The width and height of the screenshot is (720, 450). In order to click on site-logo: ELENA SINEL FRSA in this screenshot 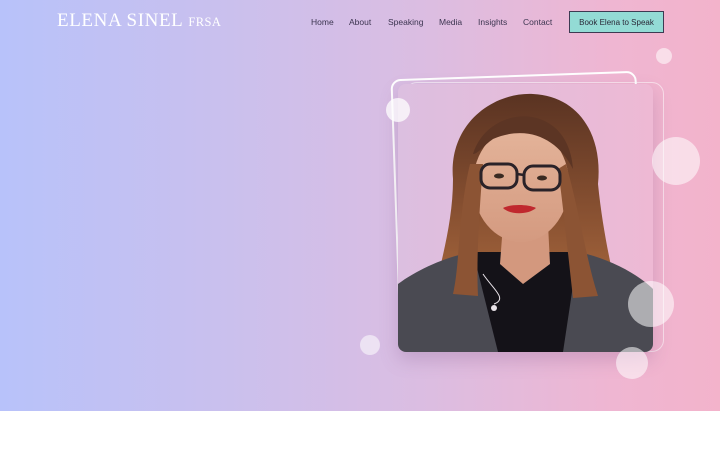, I will do `click(139, 22)`.